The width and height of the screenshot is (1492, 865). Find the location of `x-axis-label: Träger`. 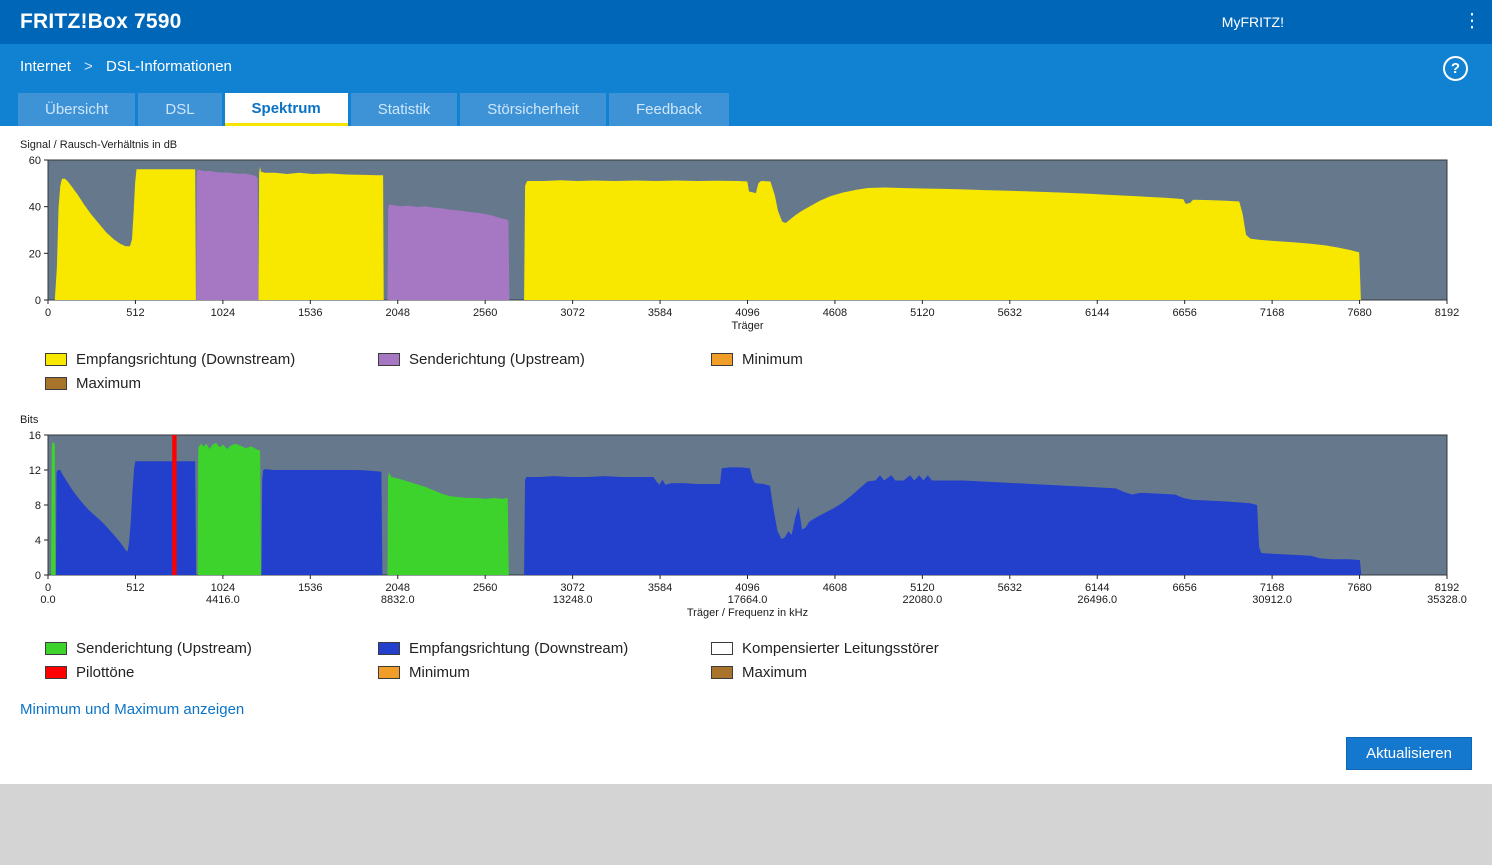

x-axis-label: Träger is located at coordinates (748, 326).